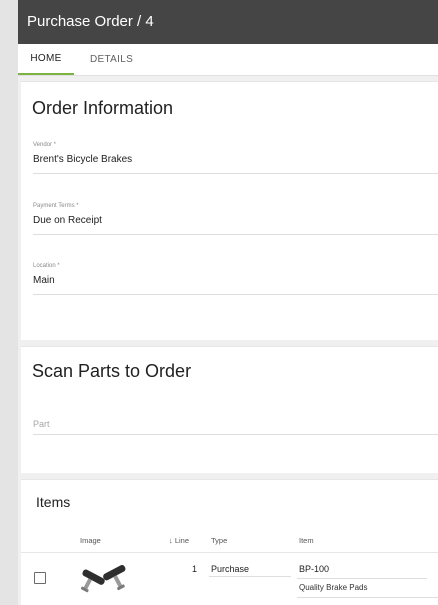  What do you see at coordinates (235, 279) in the screenshot?
I see `location-field: Location * Main` at bounding box center [235, 279].